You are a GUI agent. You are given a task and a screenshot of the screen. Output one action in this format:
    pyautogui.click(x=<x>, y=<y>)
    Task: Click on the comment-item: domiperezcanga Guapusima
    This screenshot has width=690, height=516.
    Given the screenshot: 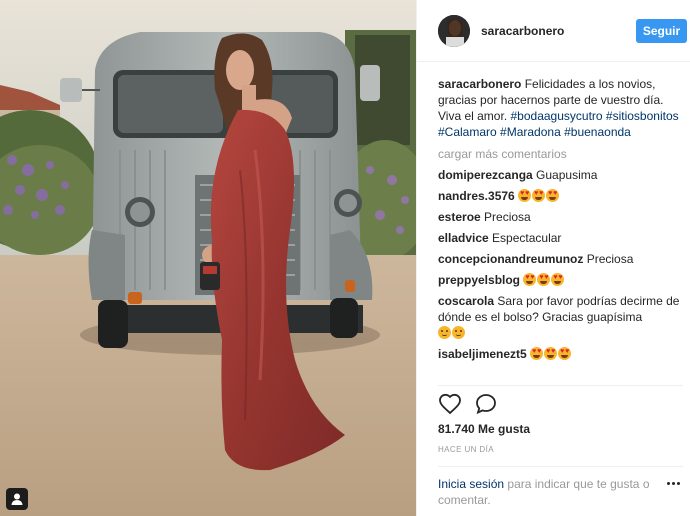 What is the action you would take?
    pyautogui.click(x=560, y=175)
    